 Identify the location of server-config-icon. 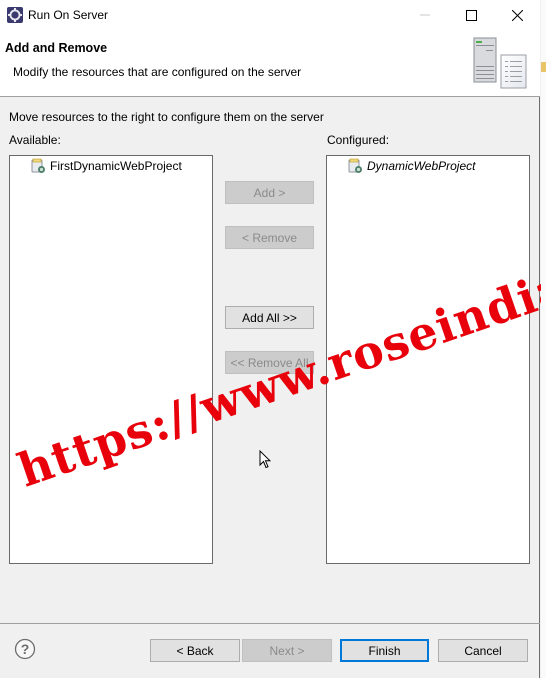
(500, 63).